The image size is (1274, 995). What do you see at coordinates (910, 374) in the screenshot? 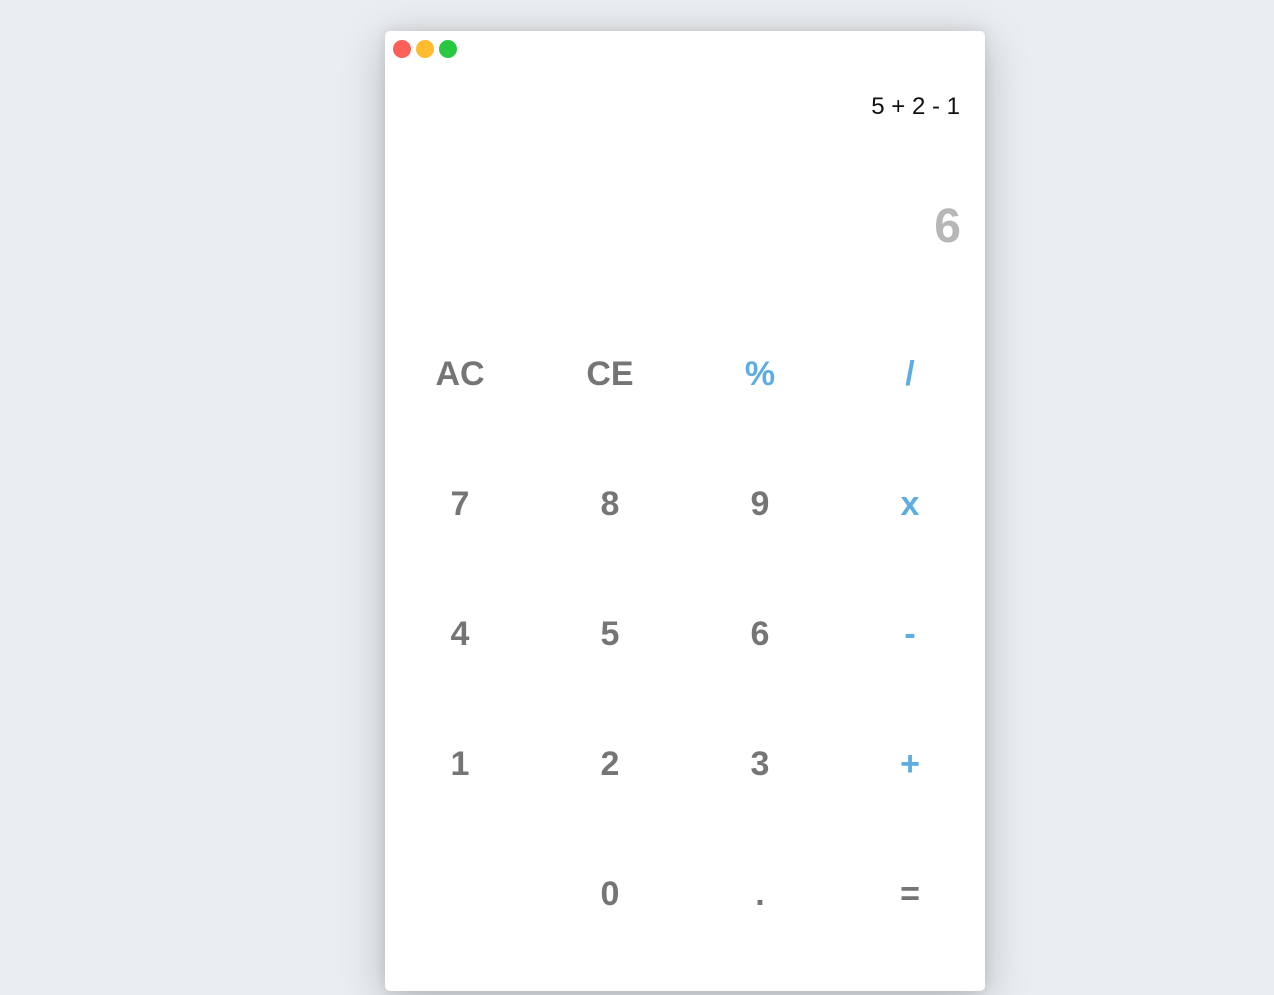
I see `divide-button: /` at bounding box center [910, 374].